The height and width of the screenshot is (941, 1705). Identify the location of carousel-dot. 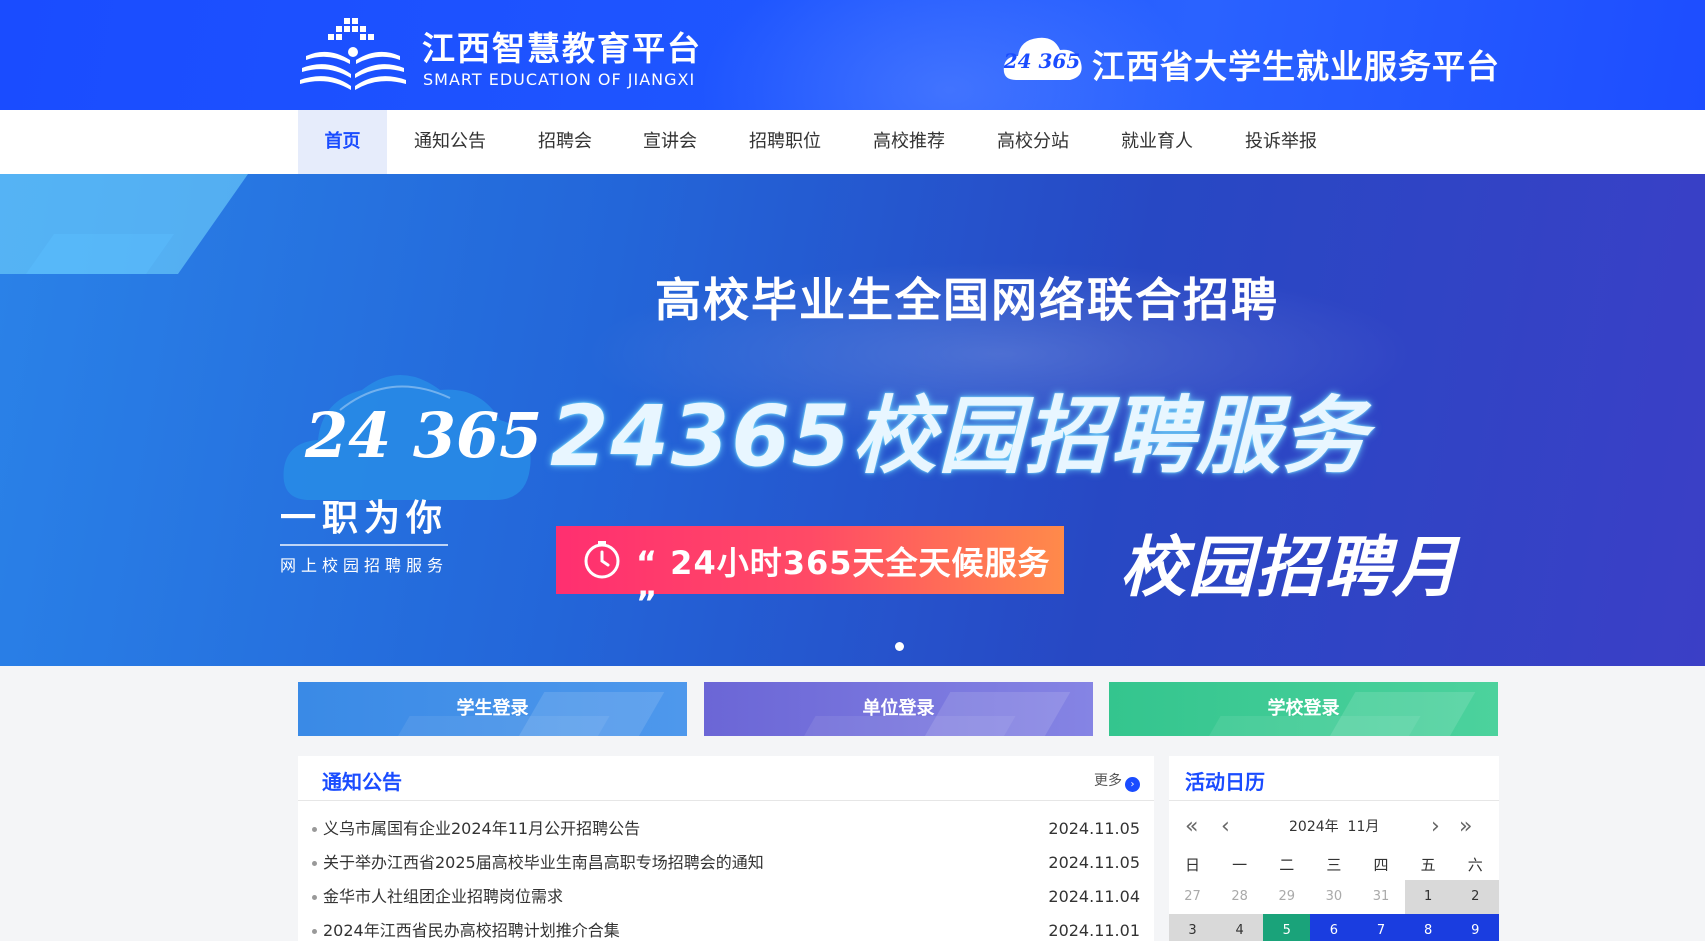
(899, 646).